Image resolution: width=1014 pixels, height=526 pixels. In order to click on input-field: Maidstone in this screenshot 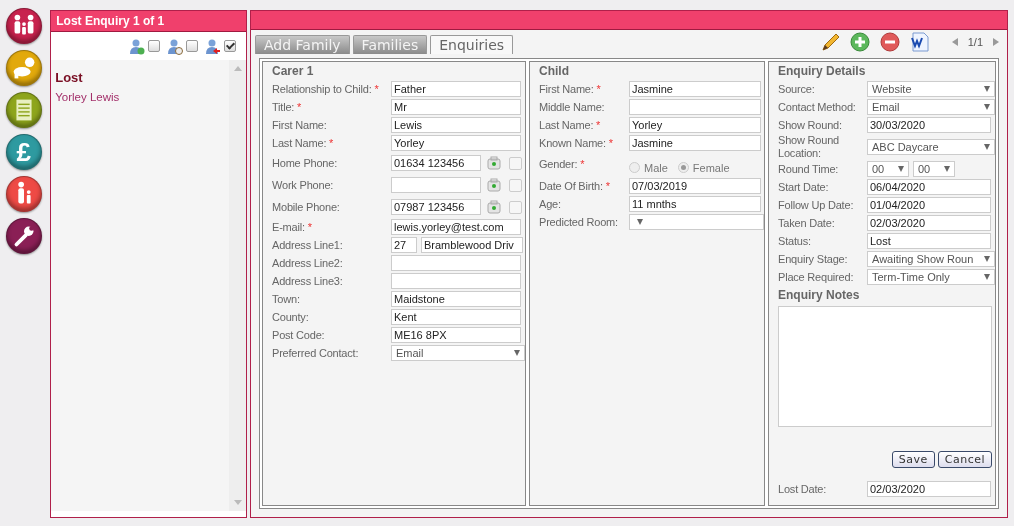, I will do `click(456, 299)`.